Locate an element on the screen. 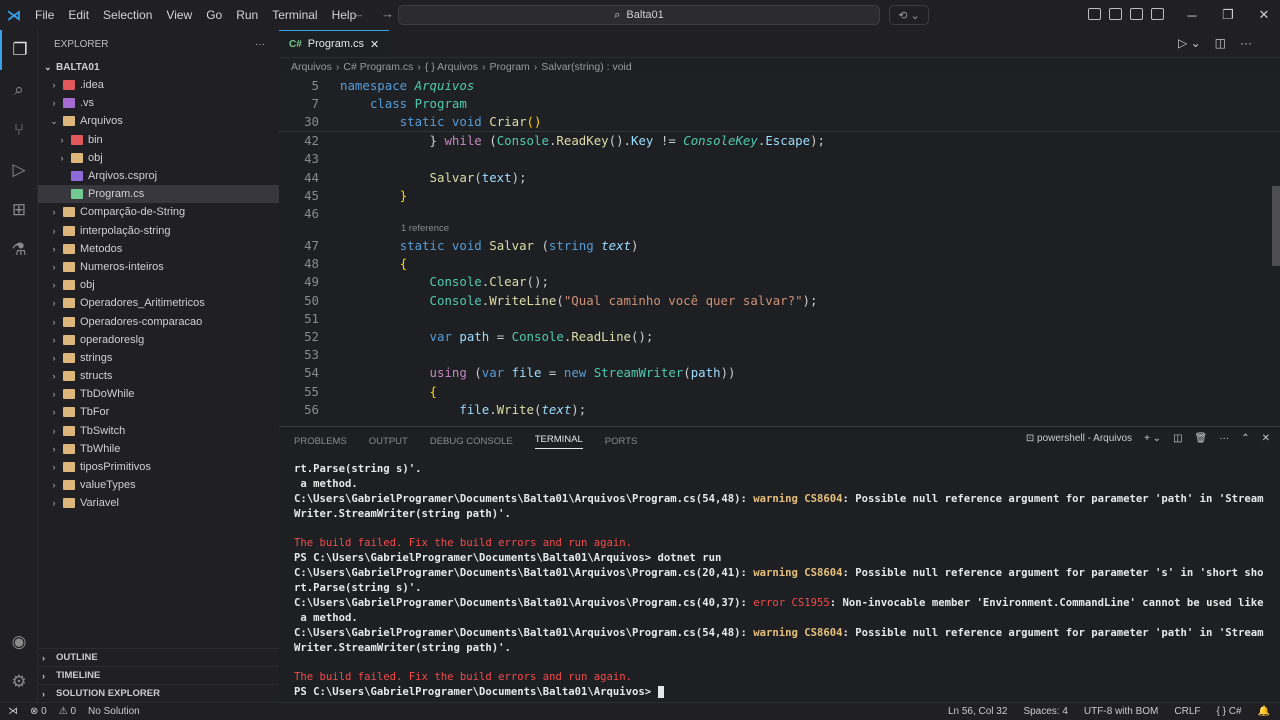 The image size is (1280, 720). toggle-panel-icon is located at coordinates (1136, 14).